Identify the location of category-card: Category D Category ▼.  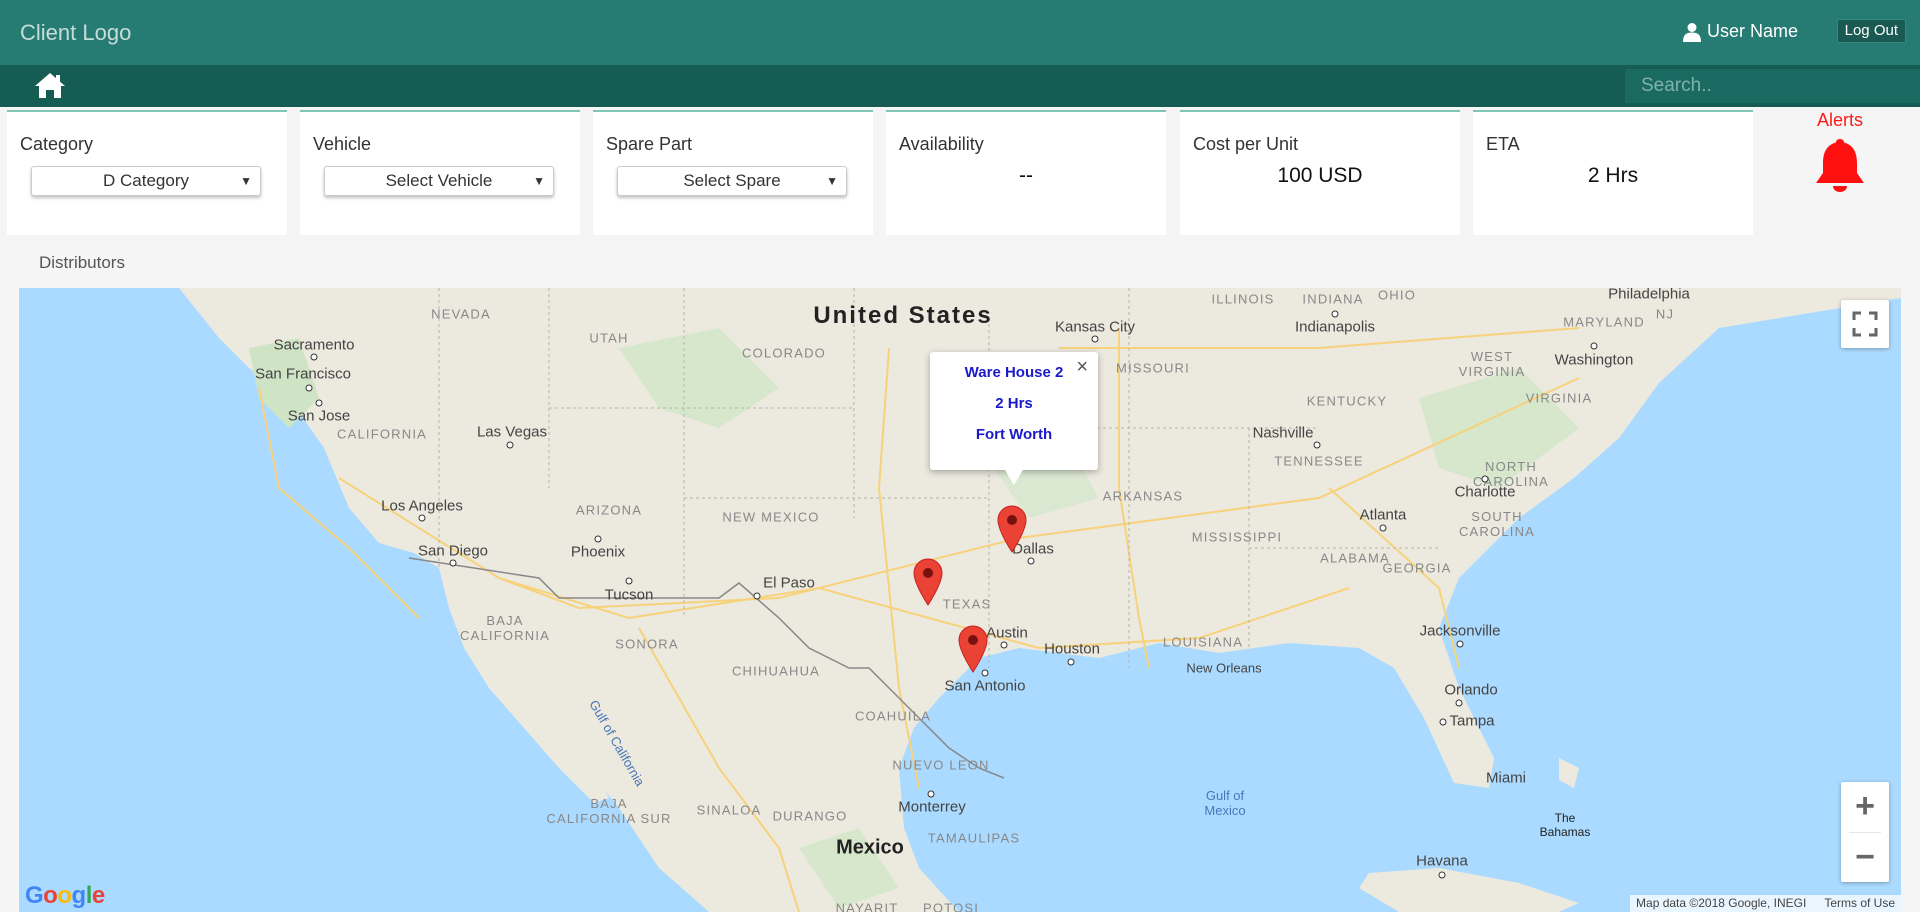
(147, 172).